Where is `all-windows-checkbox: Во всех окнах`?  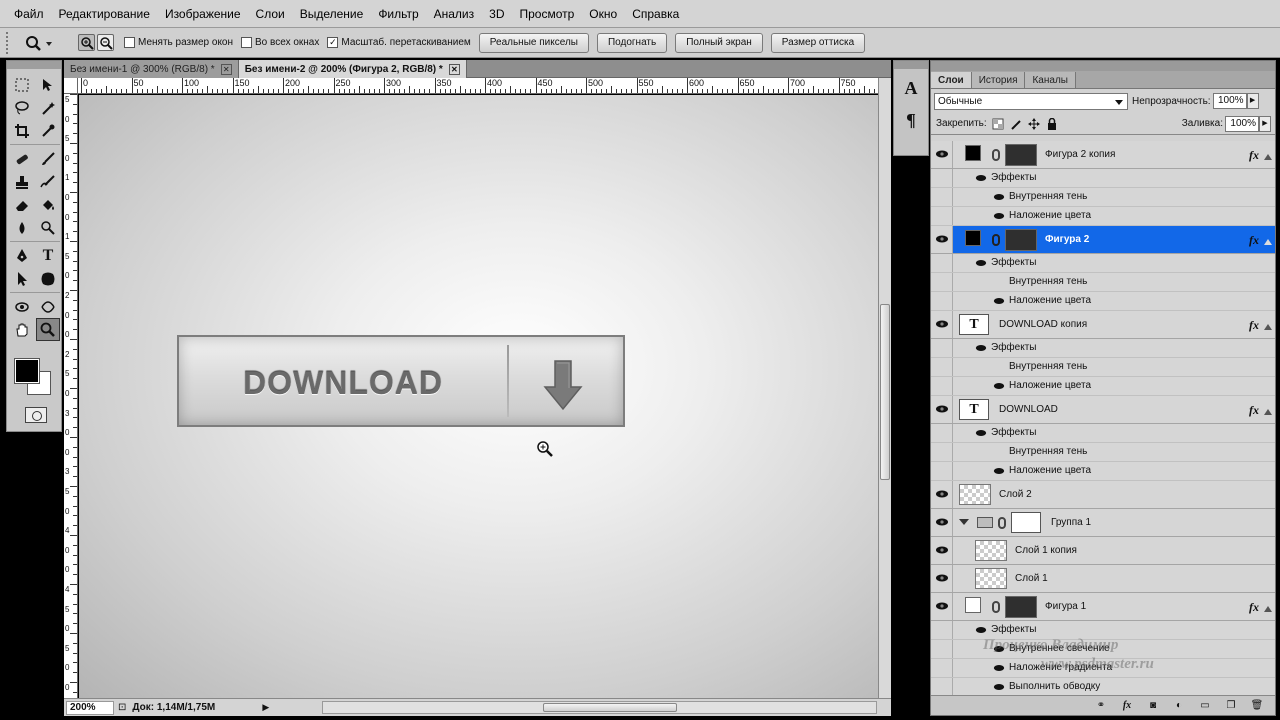 all-windows-checkbox: Во всех окнах is located at coordinates (280, 42).